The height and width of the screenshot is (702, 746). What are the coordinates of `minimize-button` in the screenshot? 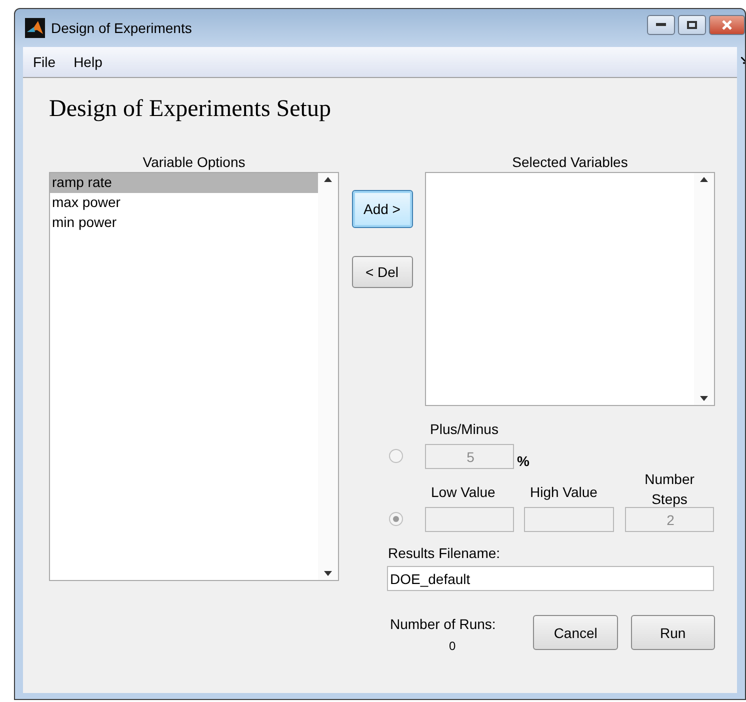 It's located at (661, 25).